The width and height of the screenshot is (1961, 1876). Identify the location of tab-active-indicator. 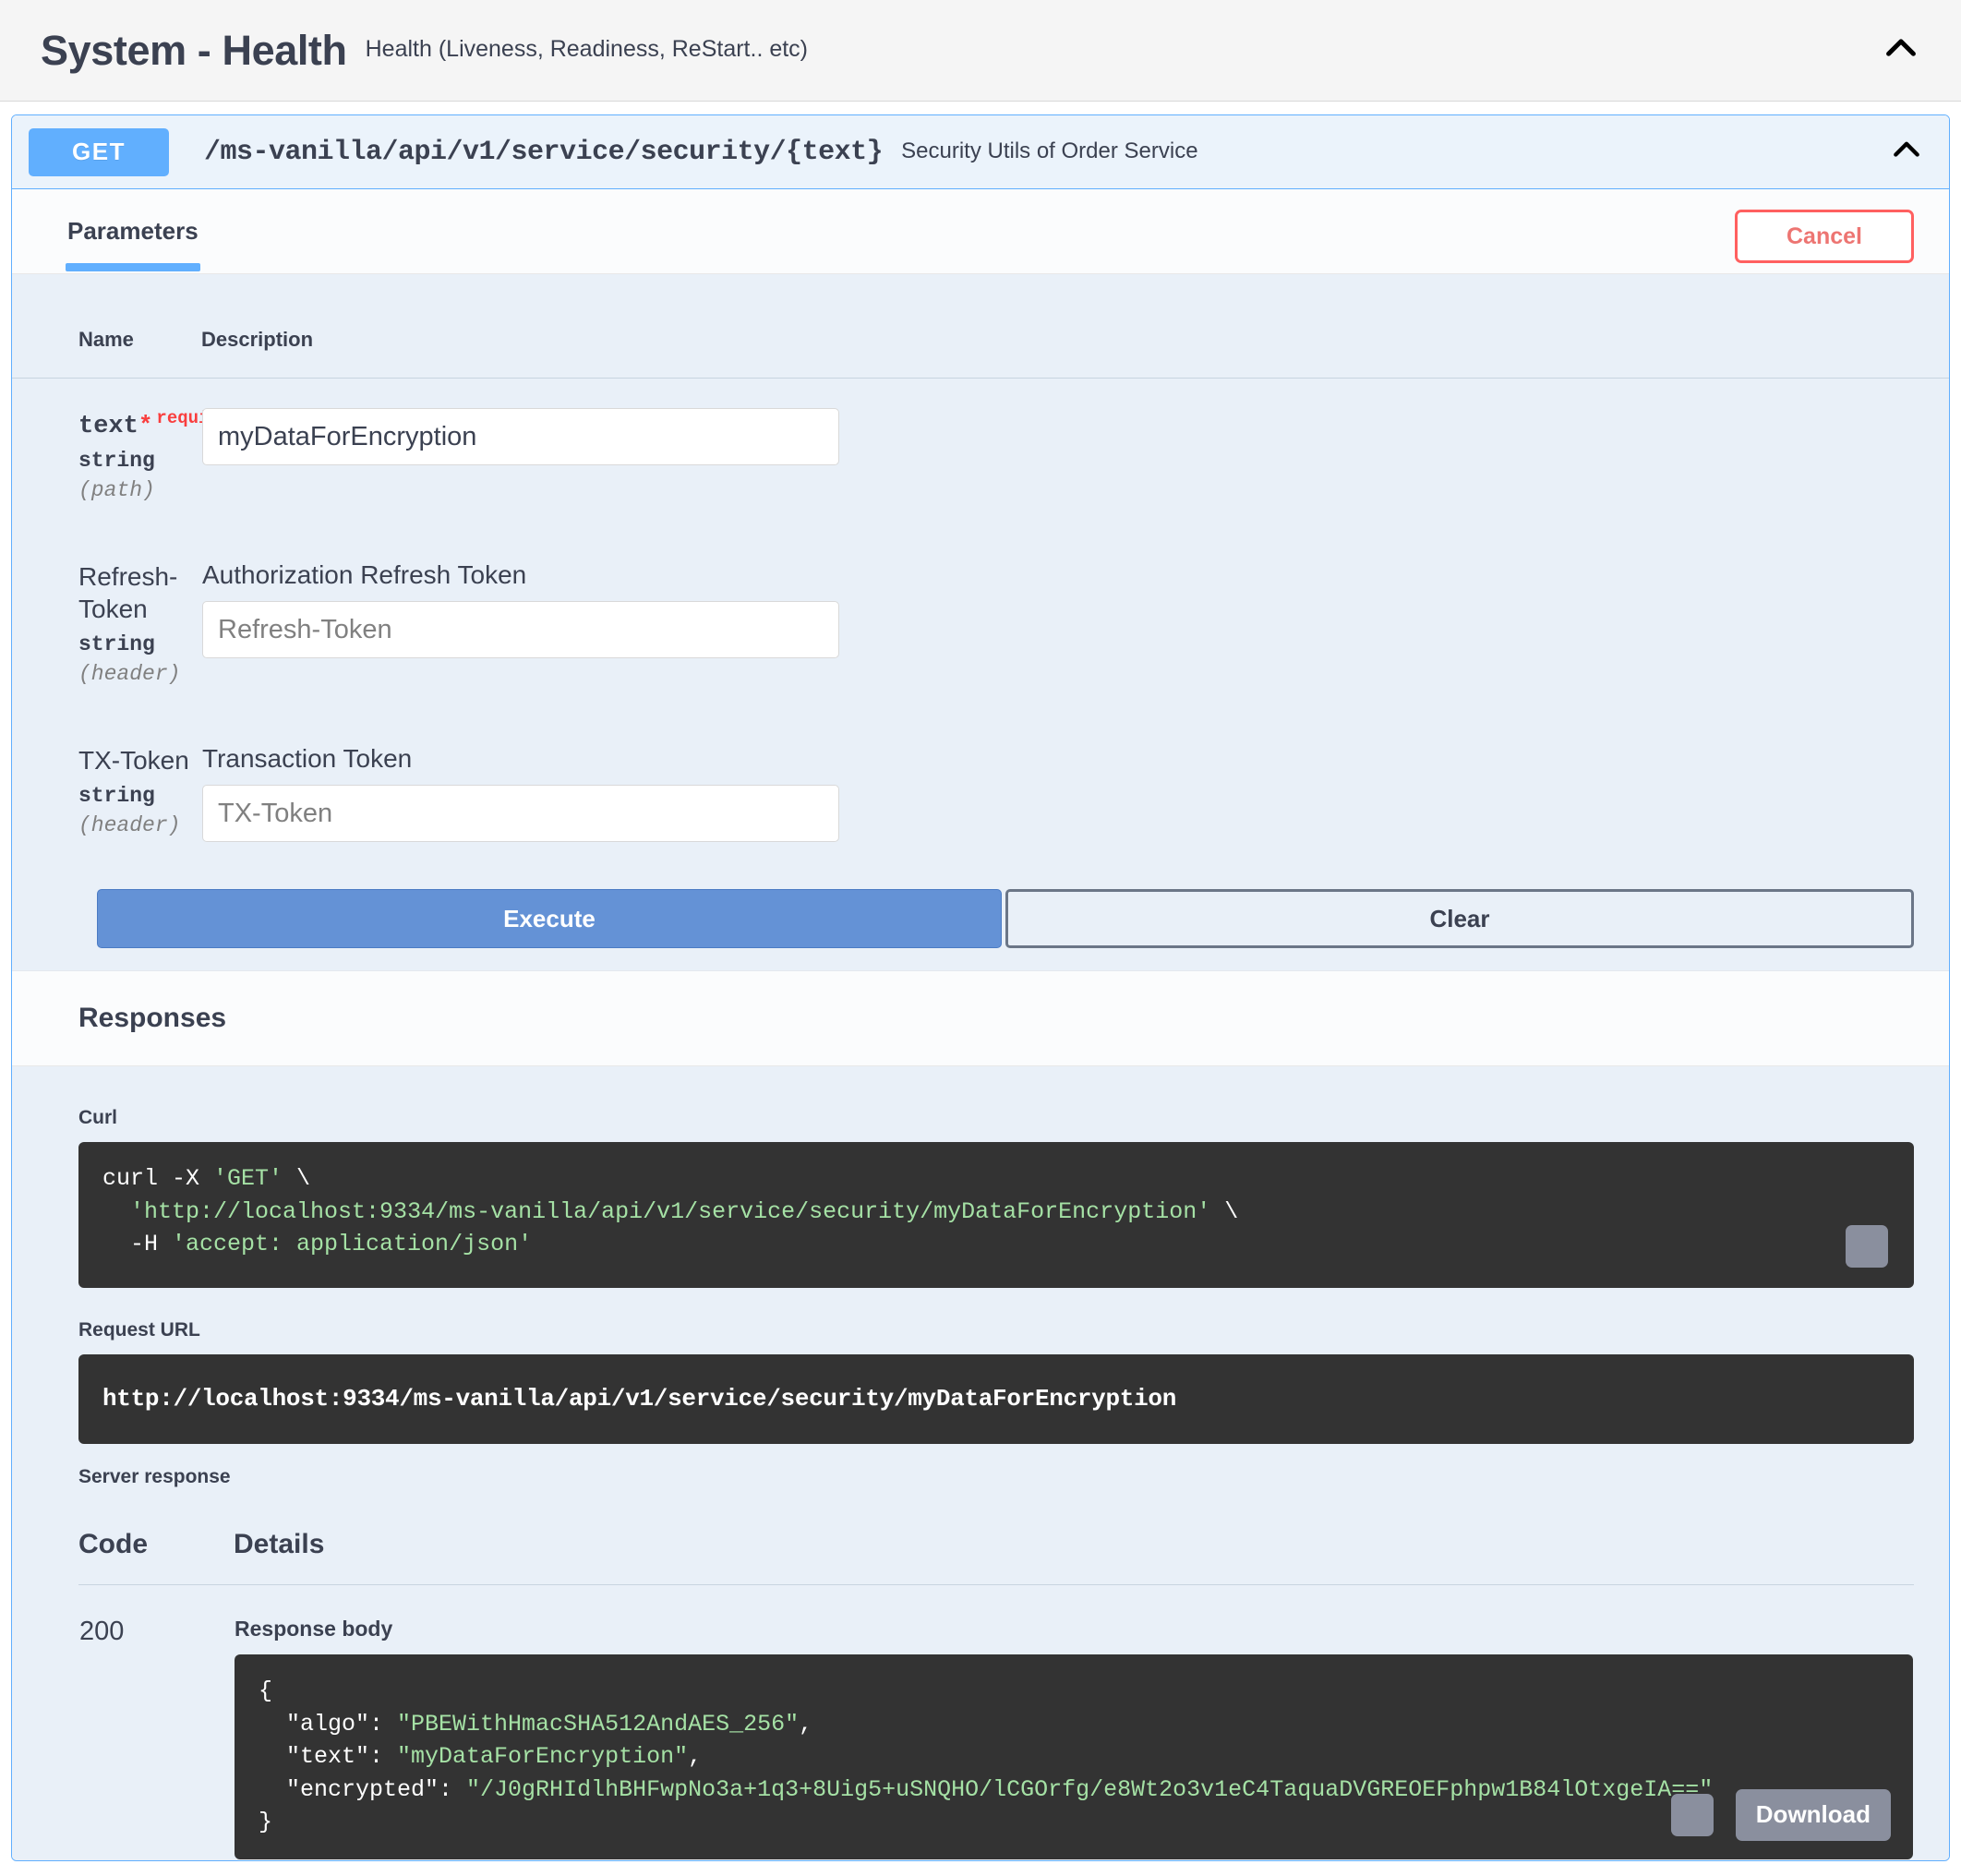
(133, 267).